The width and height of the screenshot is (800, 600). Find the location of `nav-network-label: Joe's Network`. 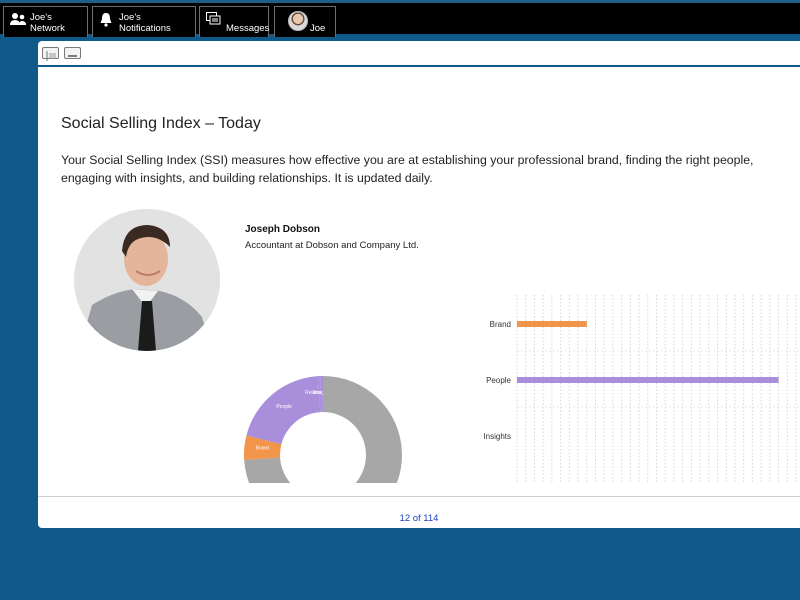

nav-network-label: Joe's Network is located at coordinates (47, 23).